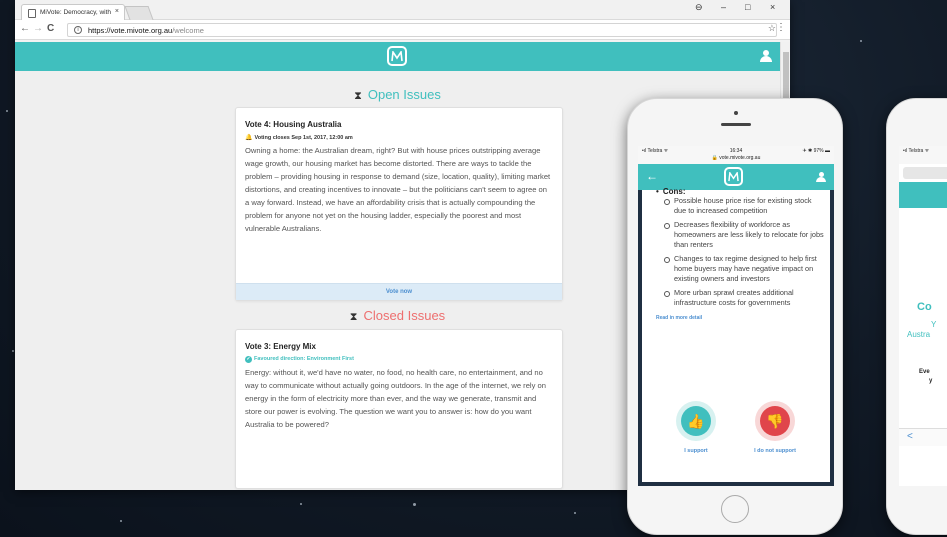  I want to click on mobile-app-header, so click(923, 195).